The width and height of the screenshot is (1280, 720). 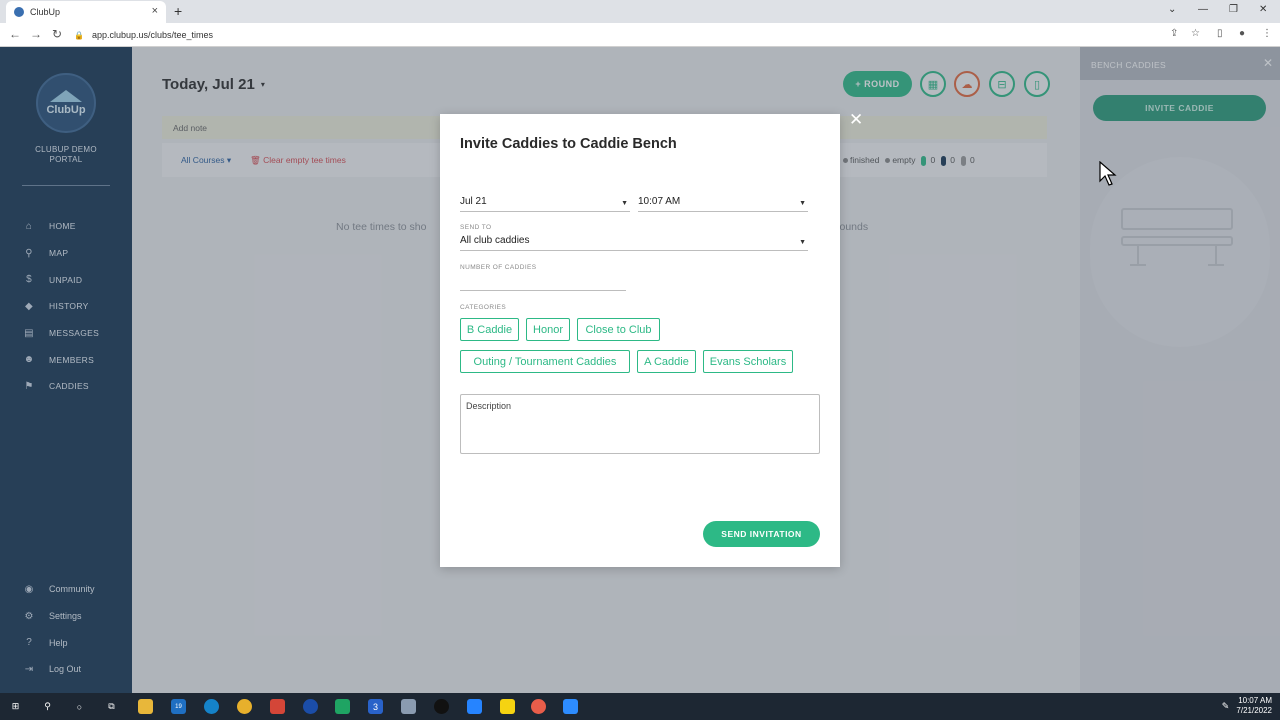 I want to click on zoom-icon, so click(x=570, y=706).